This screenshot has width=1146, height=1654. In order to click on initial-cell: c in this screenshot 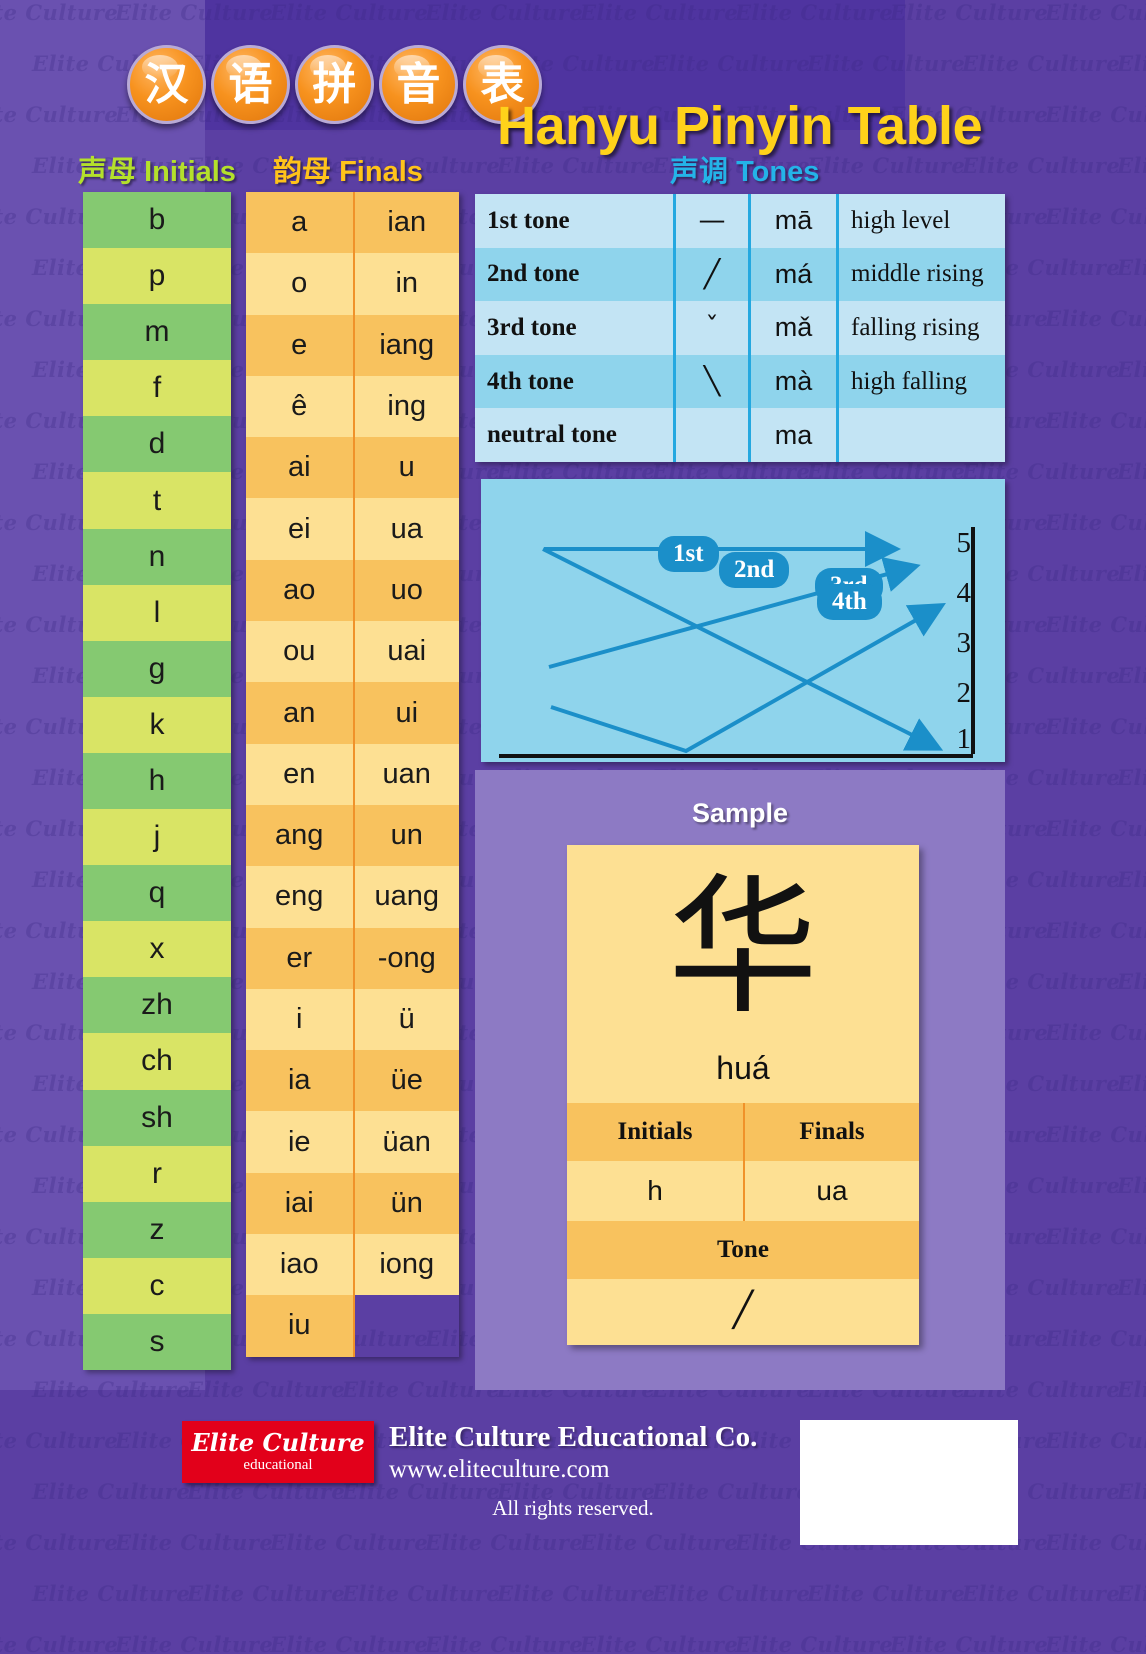, I will do `click(157, 1285)`.